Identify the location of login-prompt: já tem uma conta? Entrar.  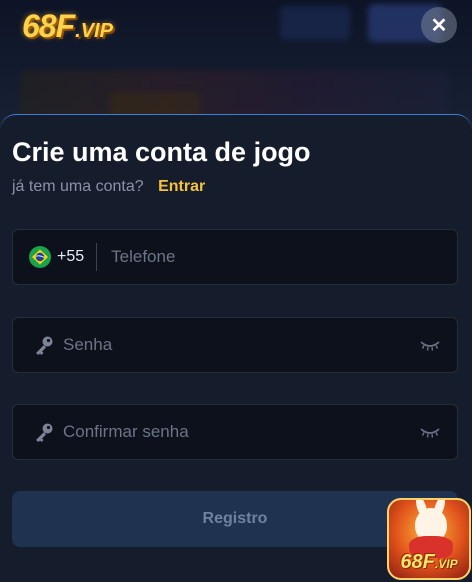
(108, 187).